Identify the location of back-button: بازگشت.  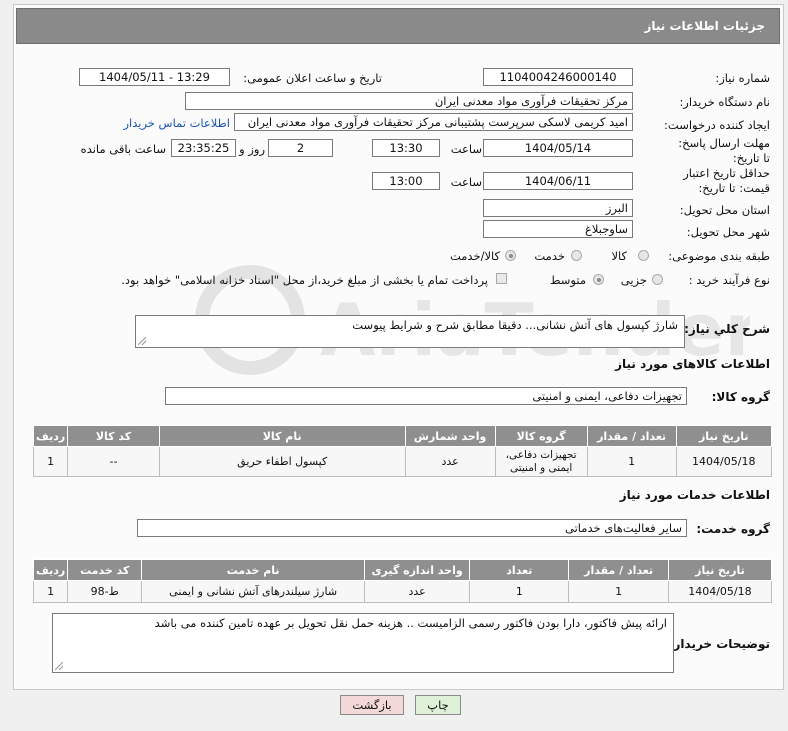
(372, 705).